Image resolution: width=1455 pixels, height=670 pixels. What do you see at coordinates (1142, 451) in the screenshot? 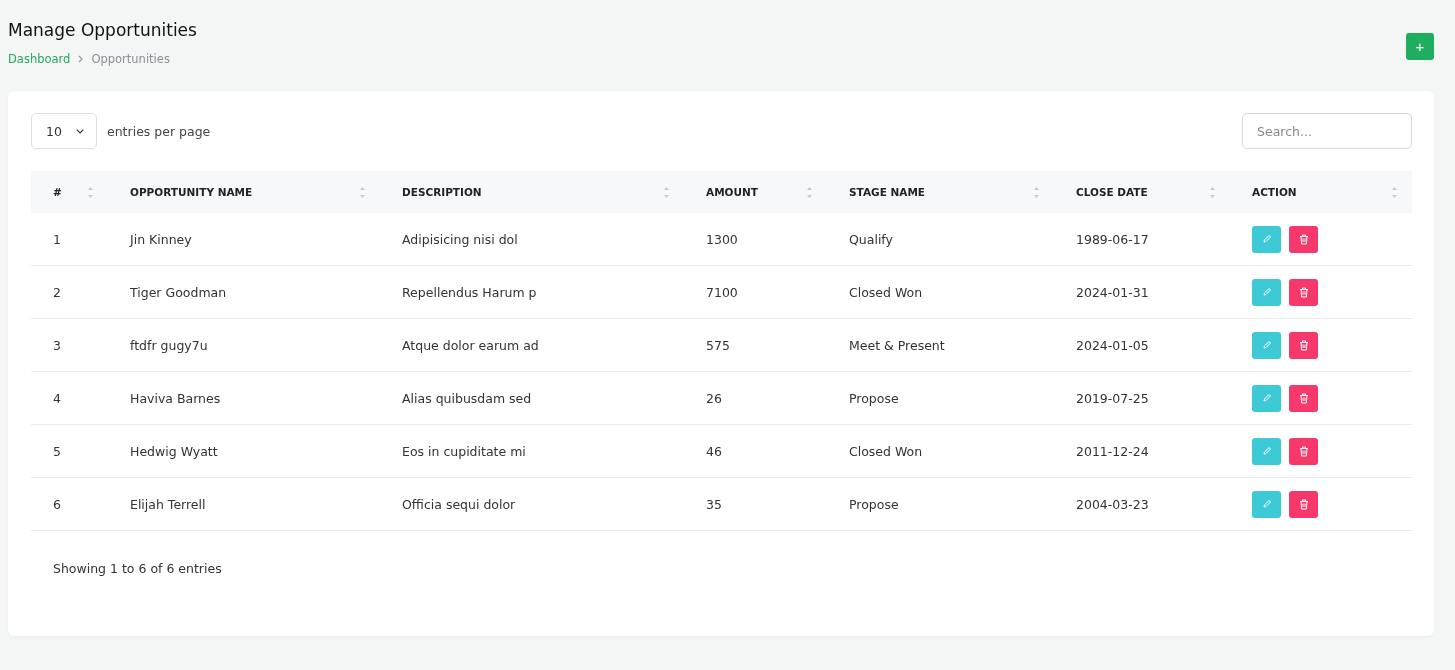
I see `table-cell: 2011-12-24` at bounding box center [1142, 451].